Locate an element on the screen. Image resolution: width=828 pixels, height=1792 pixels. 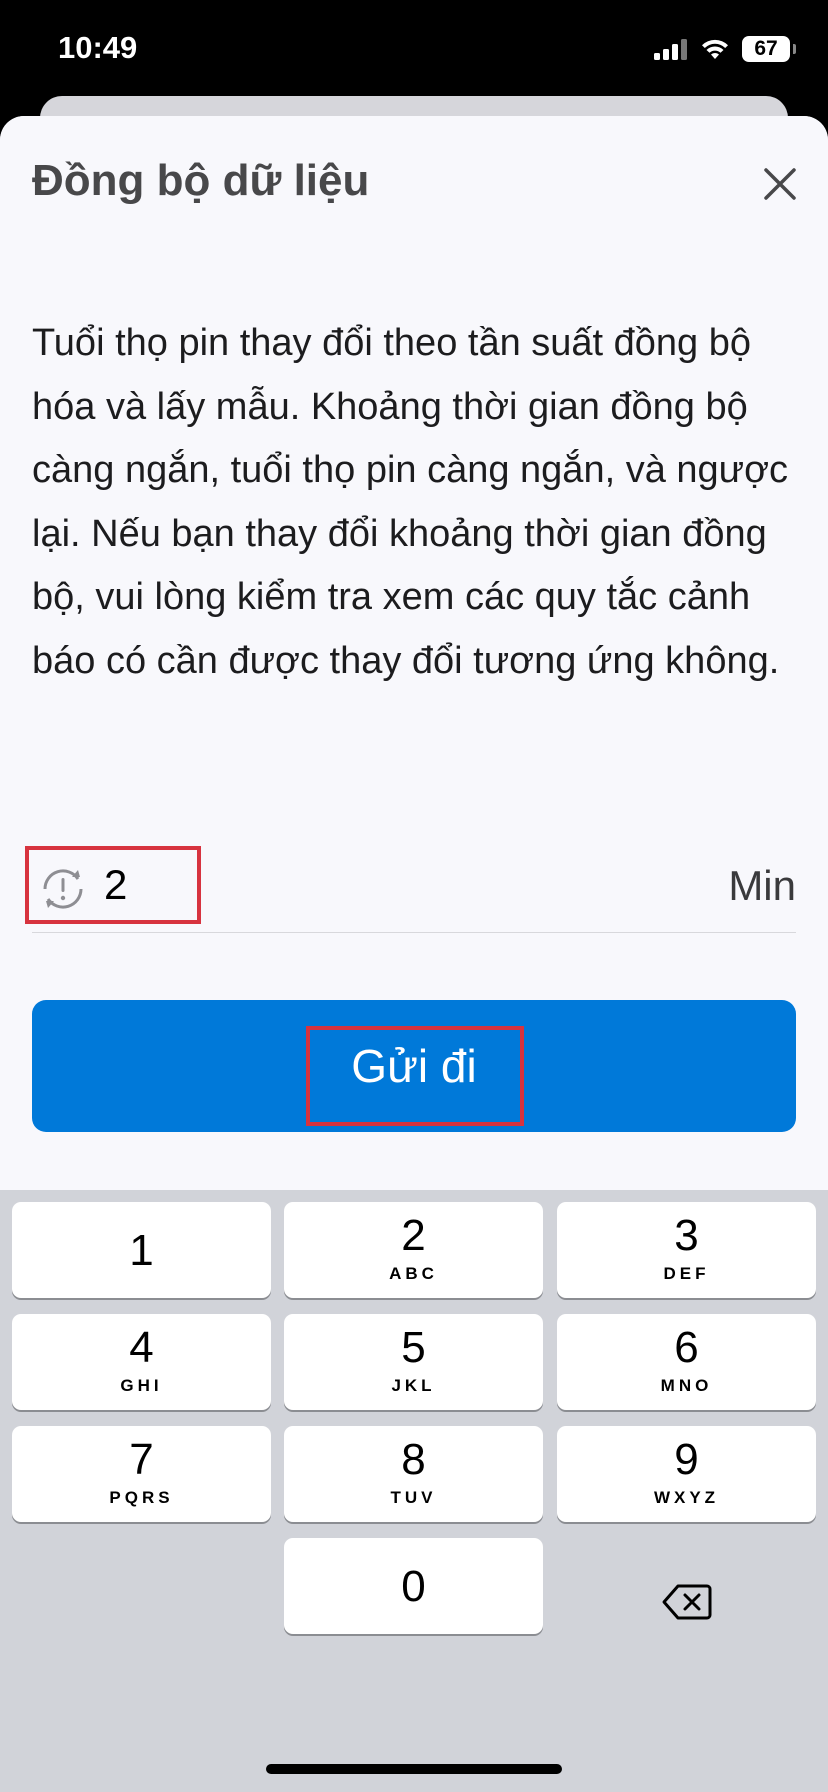
key-digit: 3 is located at coordinates (686, 1235).